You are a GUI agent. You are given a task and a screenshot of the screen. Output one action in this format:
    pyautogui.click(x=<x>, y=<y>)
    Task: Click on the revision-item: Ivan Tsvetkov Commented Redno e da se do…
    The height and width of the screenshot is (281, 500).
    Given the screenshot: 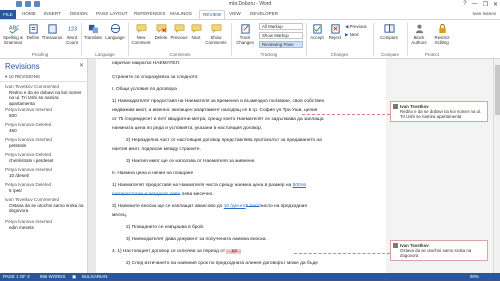 What is the action you would take?
    pyautogui.click(x=45, y=95)
    